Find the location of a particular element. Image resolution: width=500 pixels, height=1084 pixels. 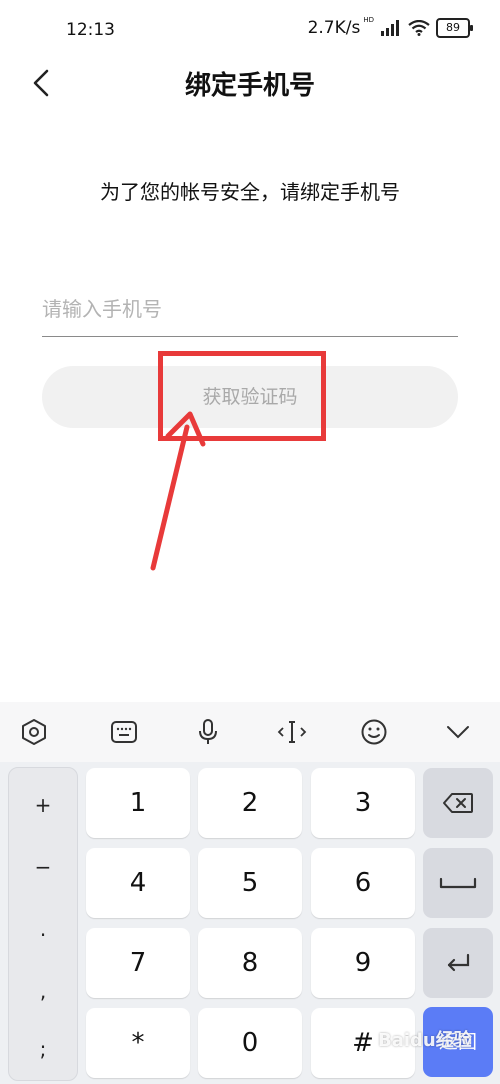

key-7: 7 is located at coordinates (138, 963).